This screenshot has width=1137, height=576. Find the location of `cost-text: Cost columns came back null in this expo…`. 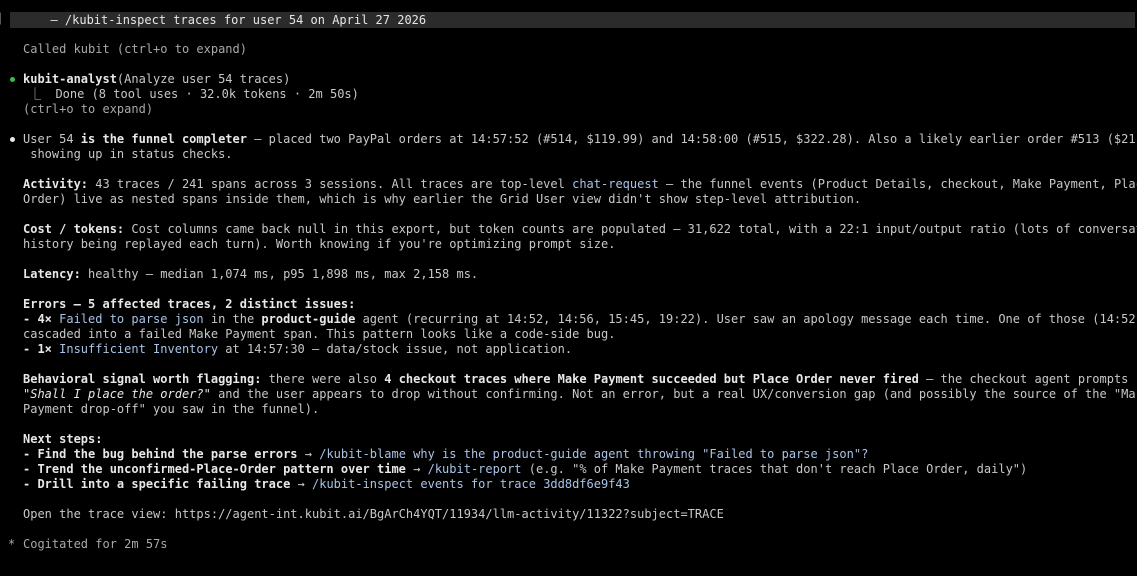

cost-text: Cost columns came back null in this expo… is located at coordinates (630, 229).